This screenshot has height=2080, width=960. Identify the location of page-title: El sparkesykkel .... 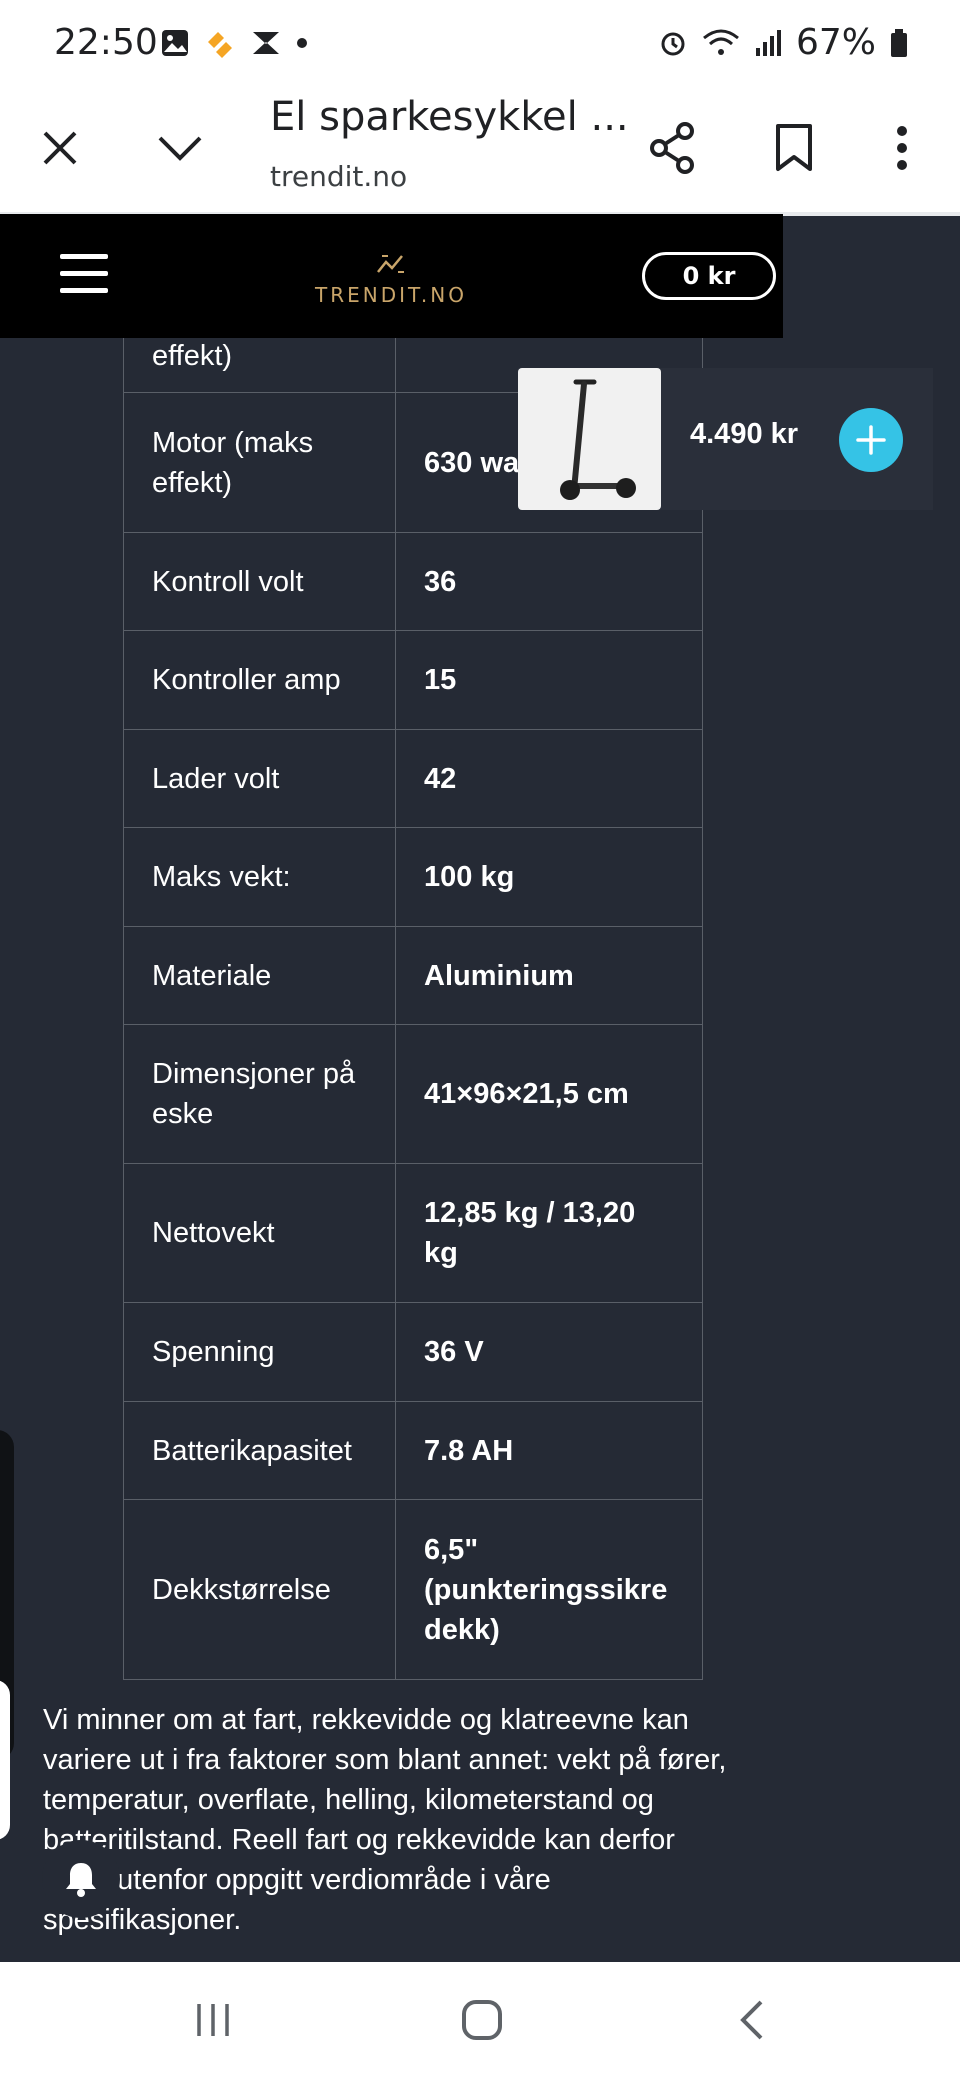
(449, 117).